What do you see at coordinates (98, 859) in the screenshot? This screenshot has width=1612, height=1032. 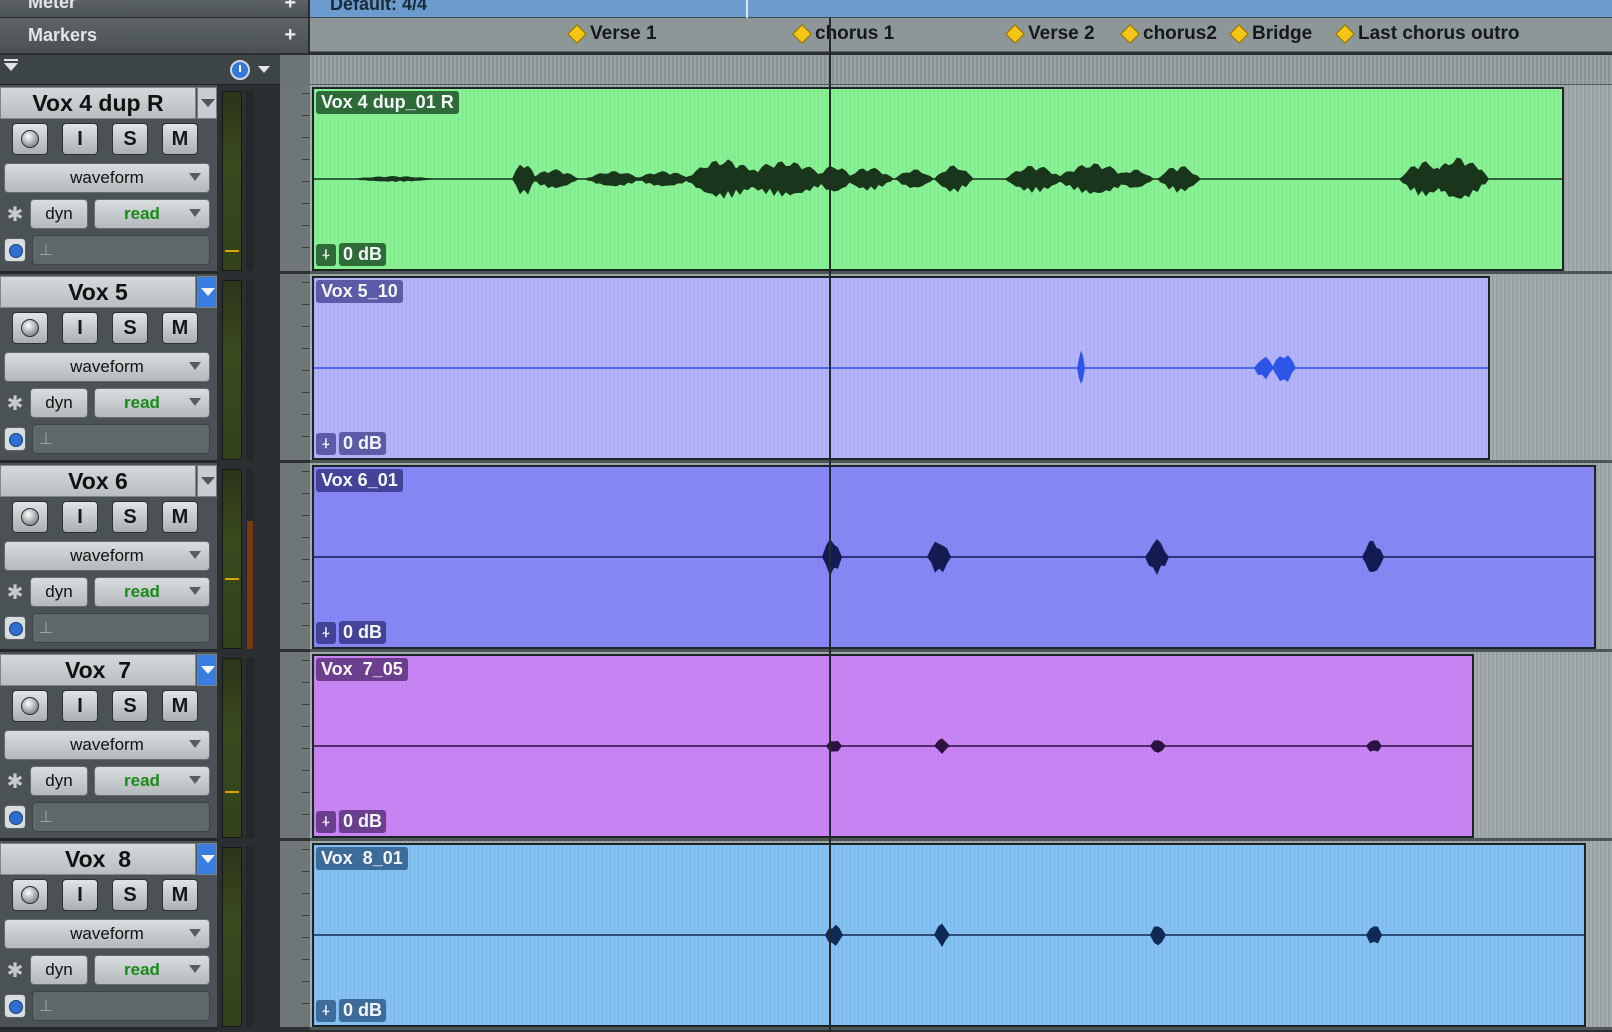 I see `track-name: Vox 8` at bounding box center [98, 859].